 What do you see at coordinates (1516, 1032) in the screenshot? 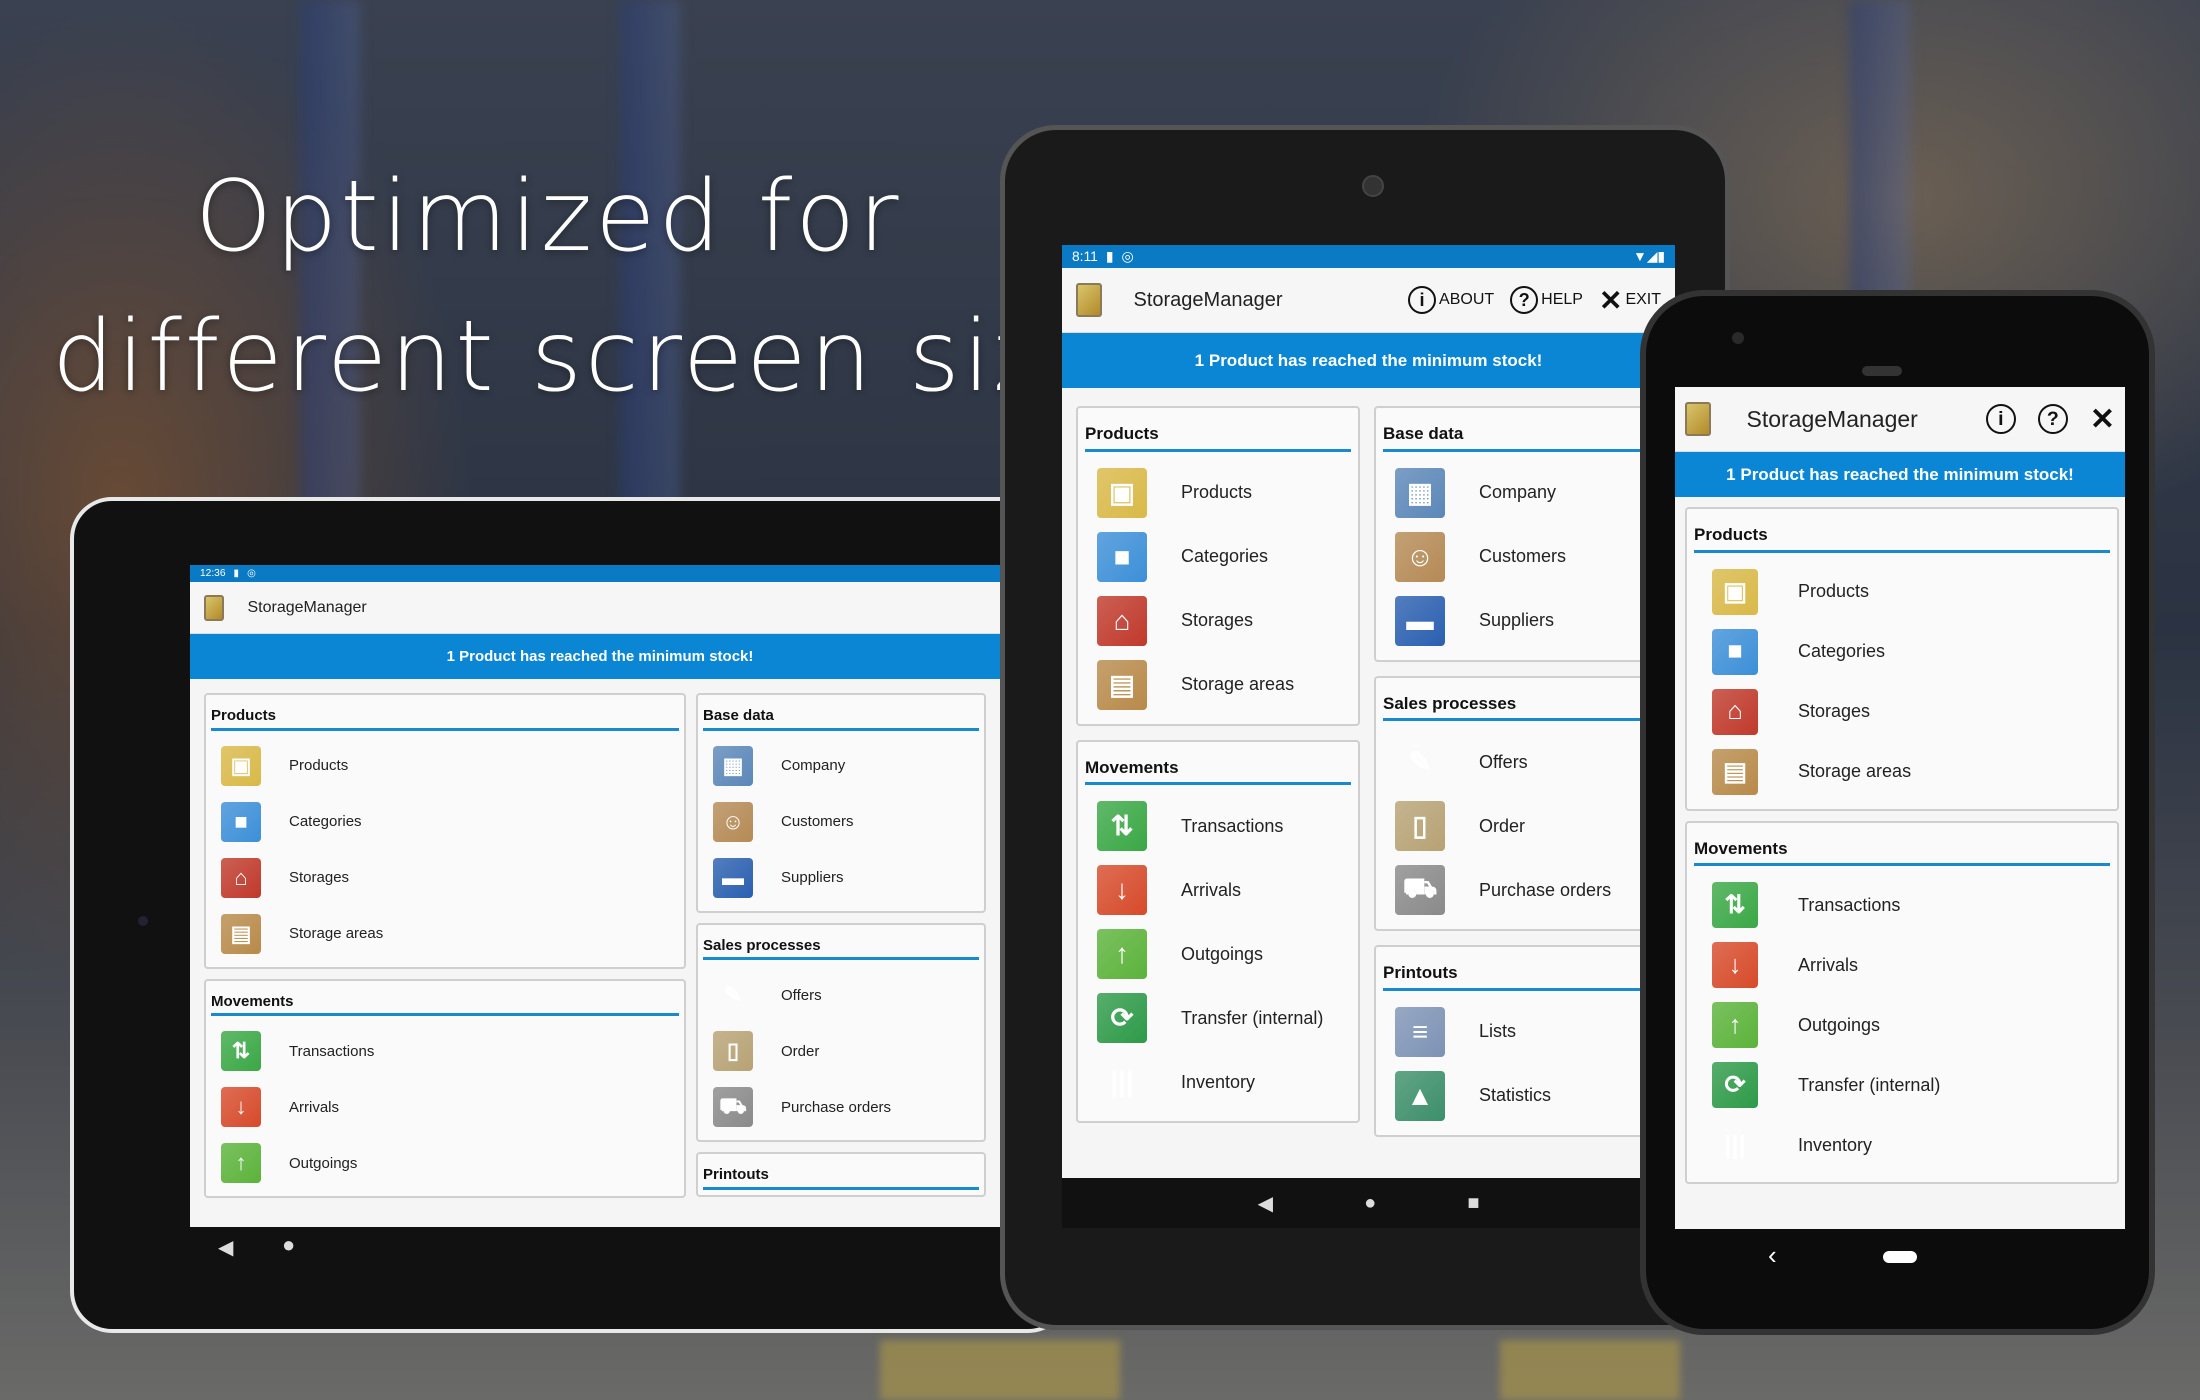
I see `menu-item-lists: ≡ Lists` at bounding box center [1516, 1032].